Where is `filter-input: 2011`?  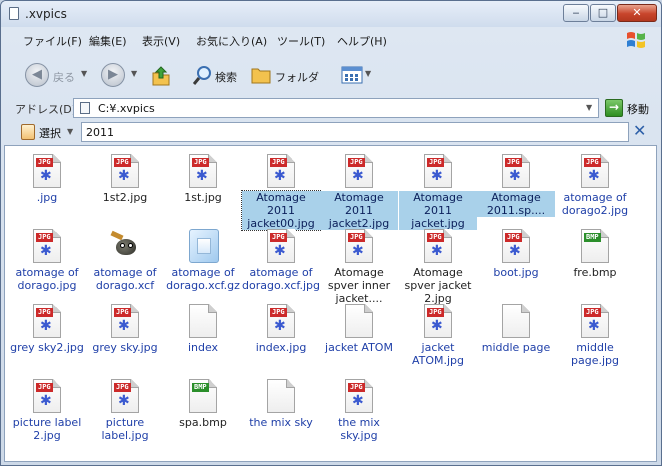
filter-input: 2011 is located at coordinates (355, 132).